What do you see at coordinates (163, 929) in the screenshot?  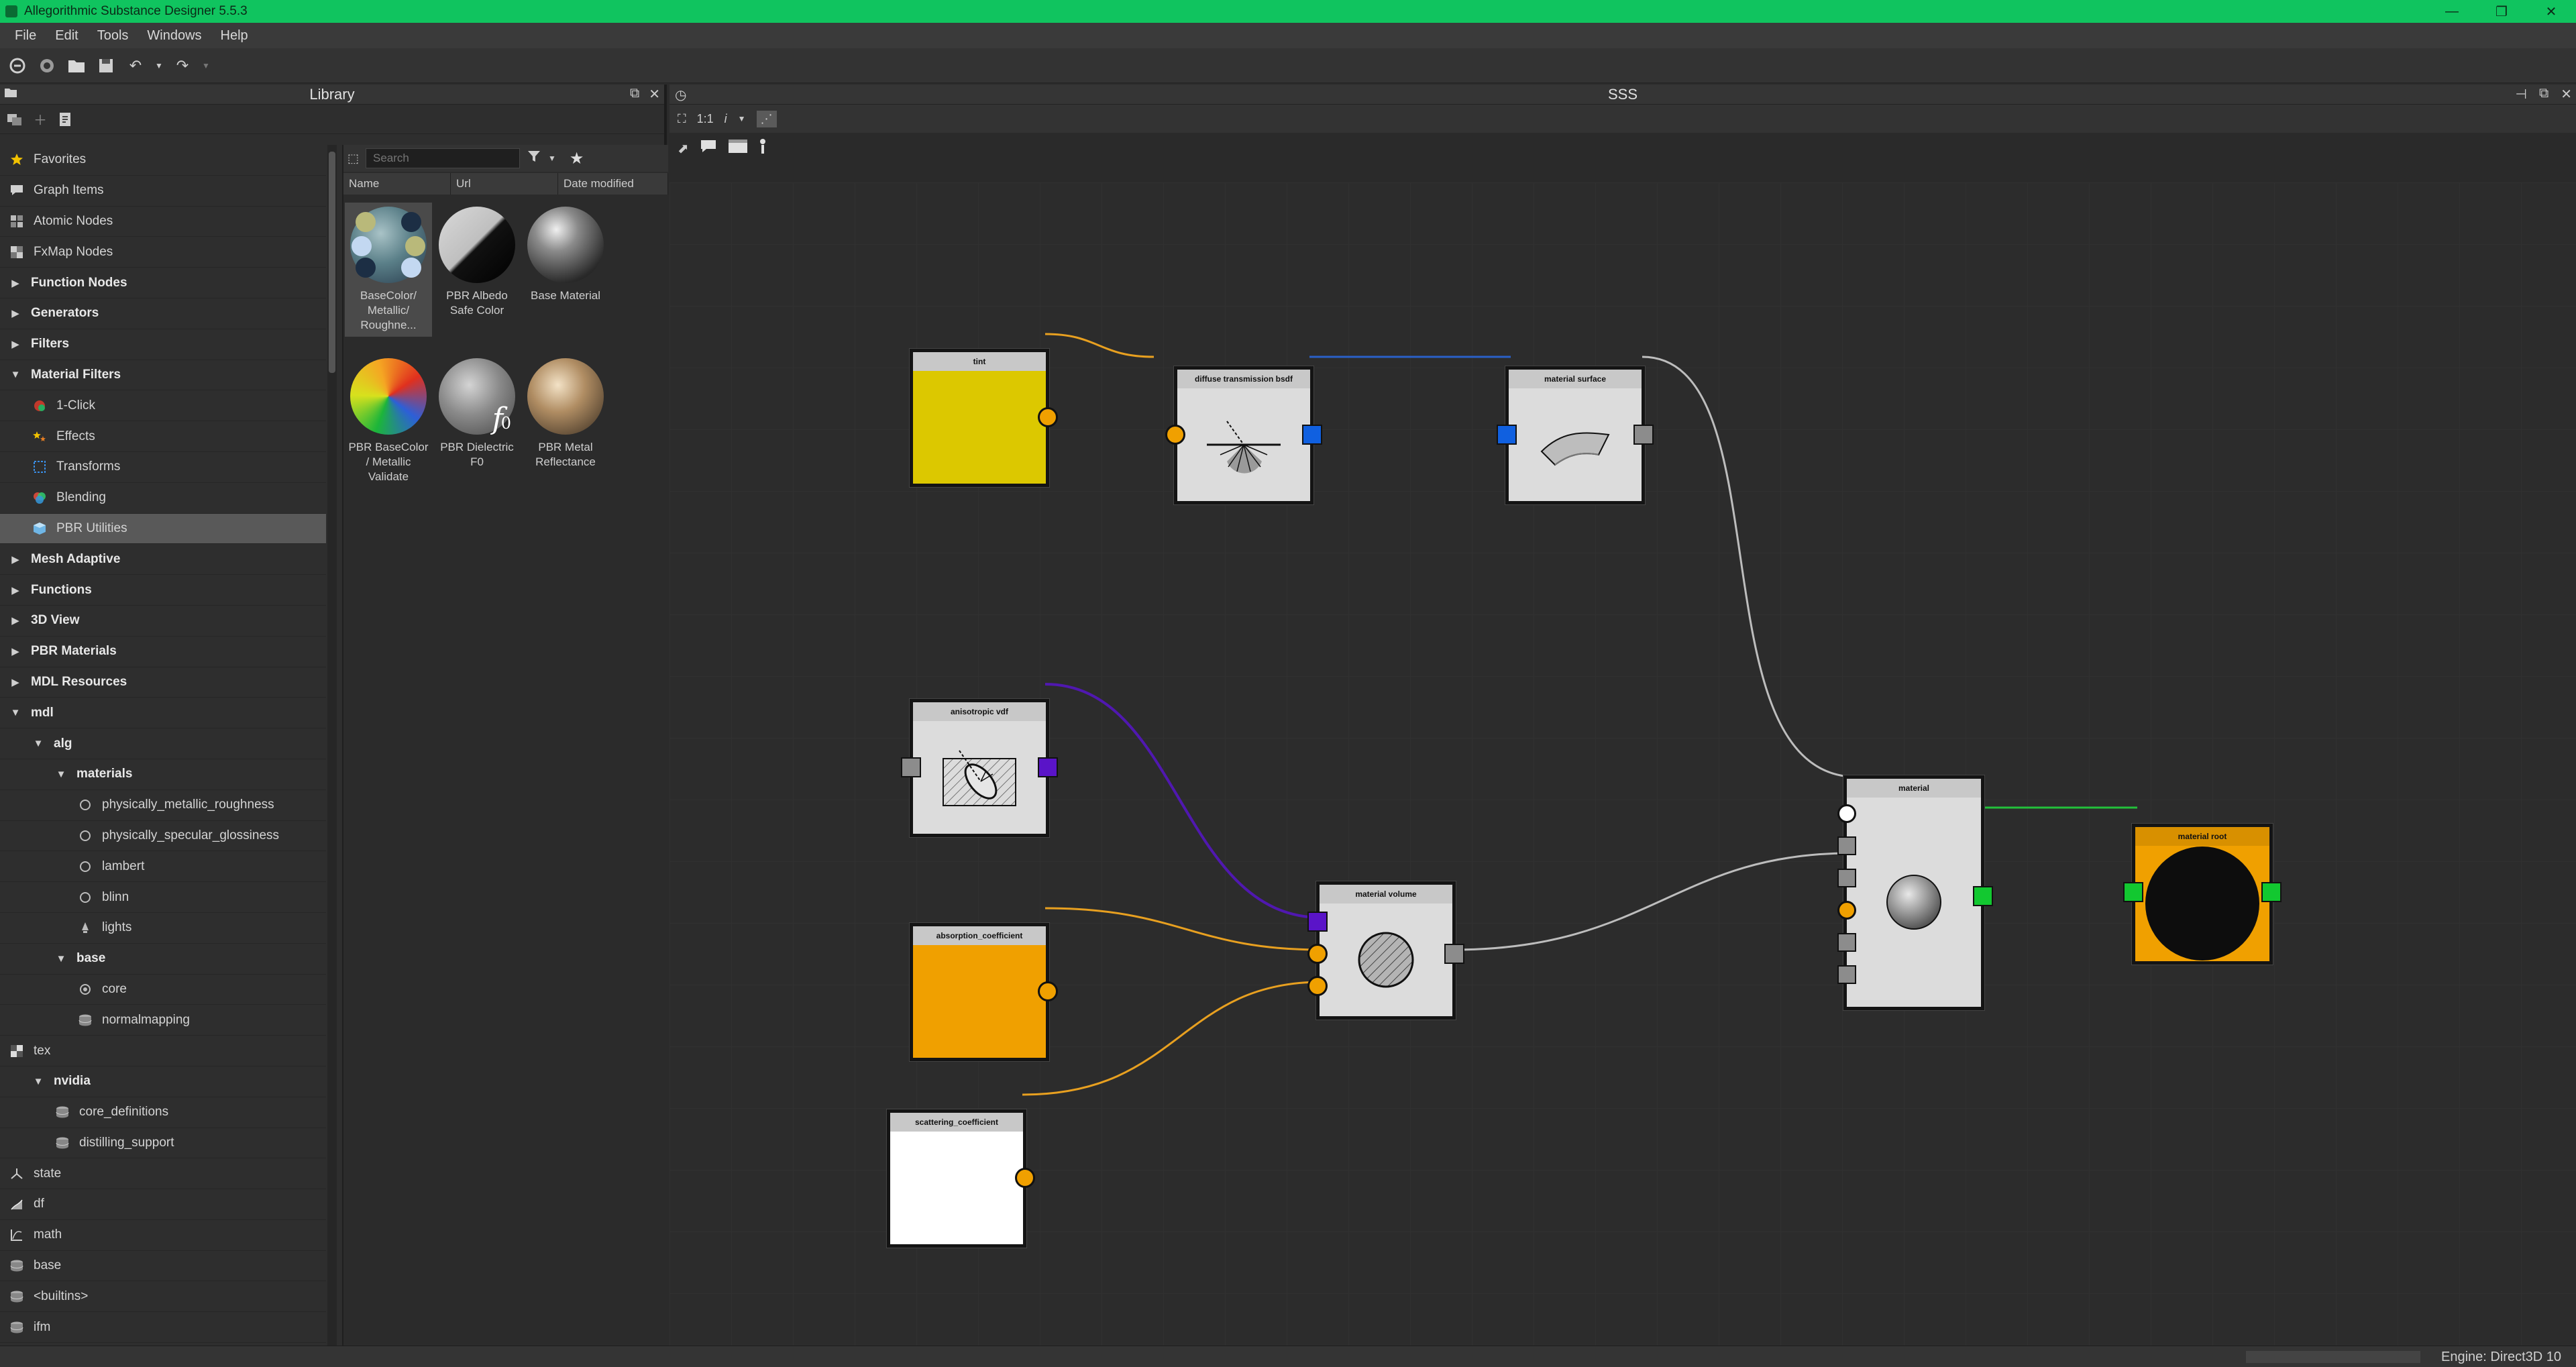 I see `library-tree-item-lights: lights` at bounding box center [163, 929].